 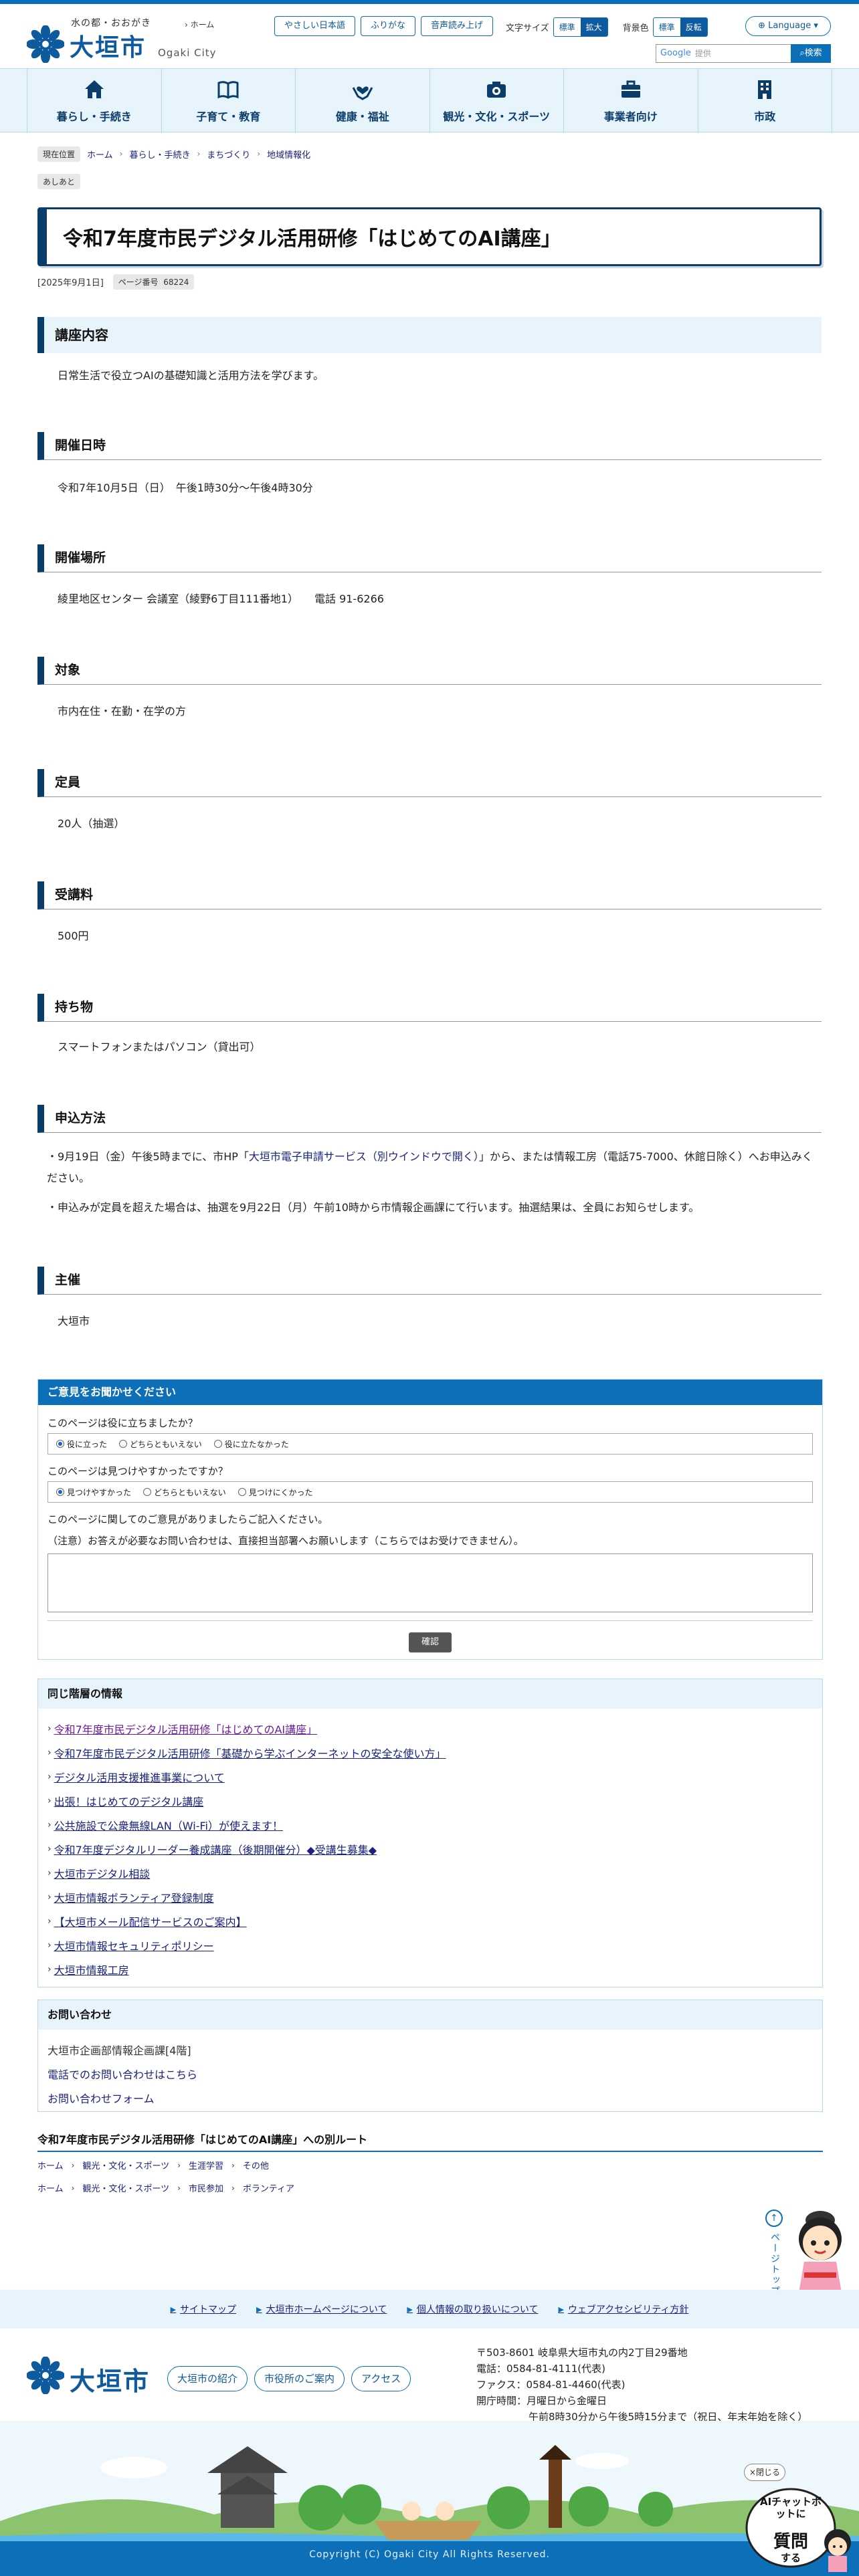 I want to click on read-aloud-button: 音声読み上げ, so click(x=457, y=26).